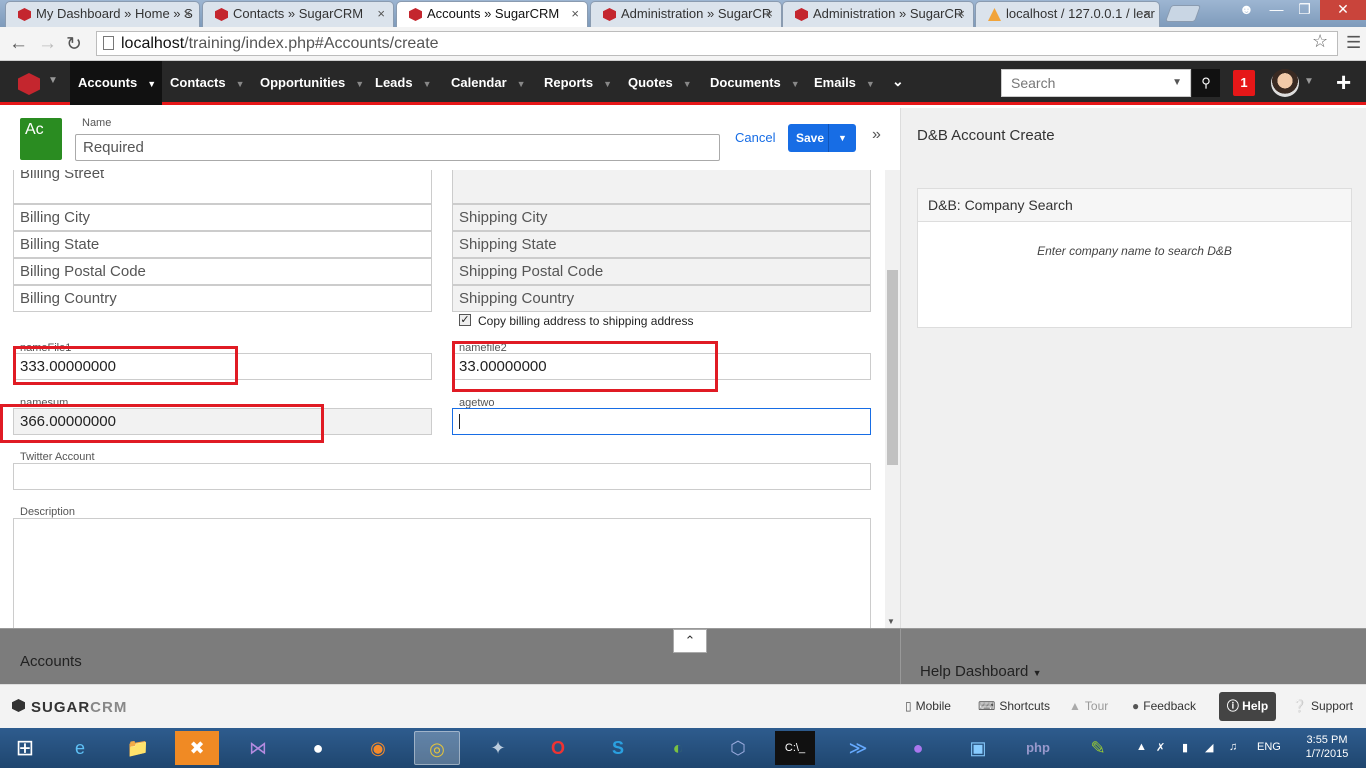 The width and height of the screenshot is (1366, 768). What do you see at coordinates (1014, 706) in the screenshot?
I see `shortcuts-button: ⌨ Shortcuts` at bounding box center [1014, 706].